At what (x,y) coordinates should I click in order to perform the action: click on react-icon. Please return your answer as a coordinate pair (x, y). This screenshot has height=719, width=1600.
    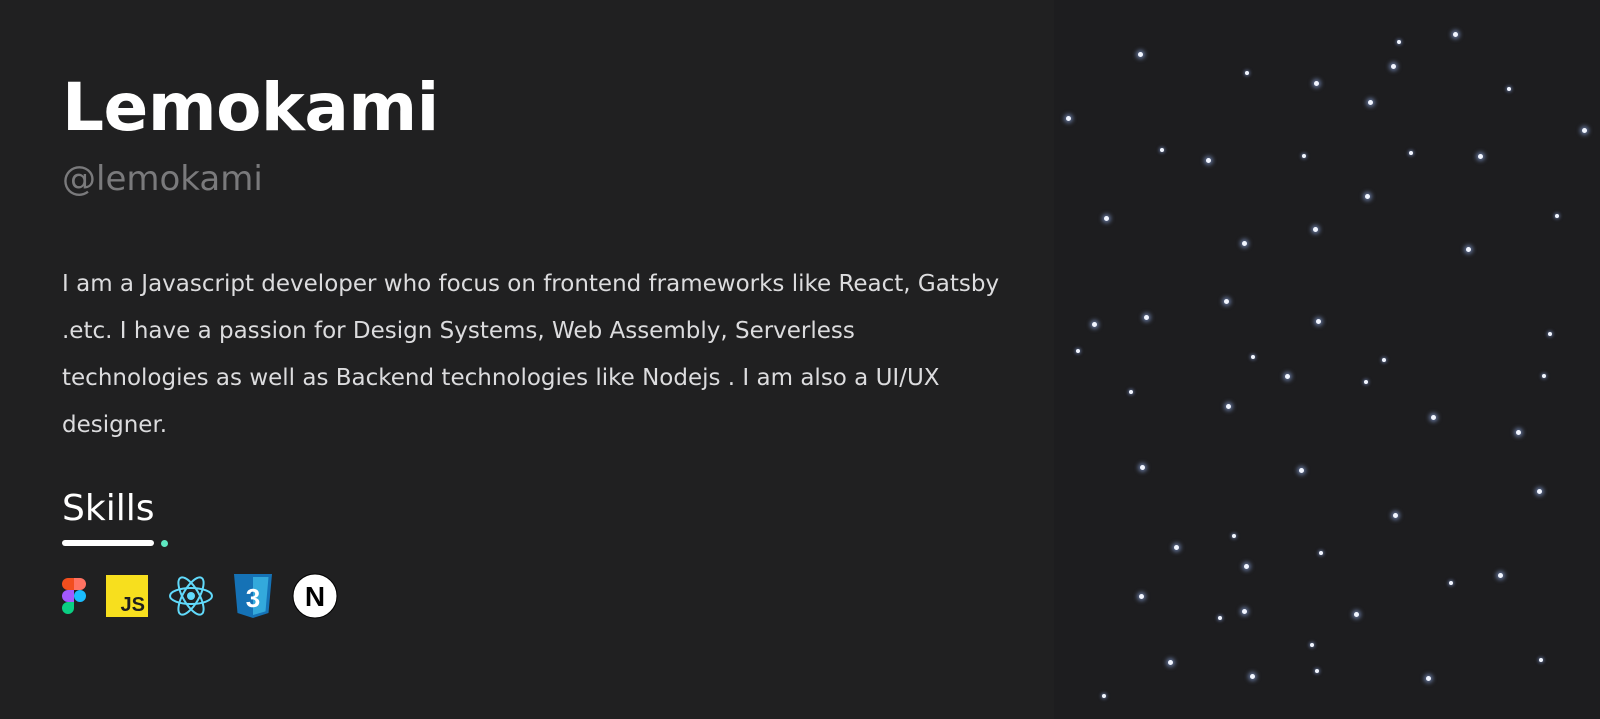
    Looking at the image, I should click on (191, 596).